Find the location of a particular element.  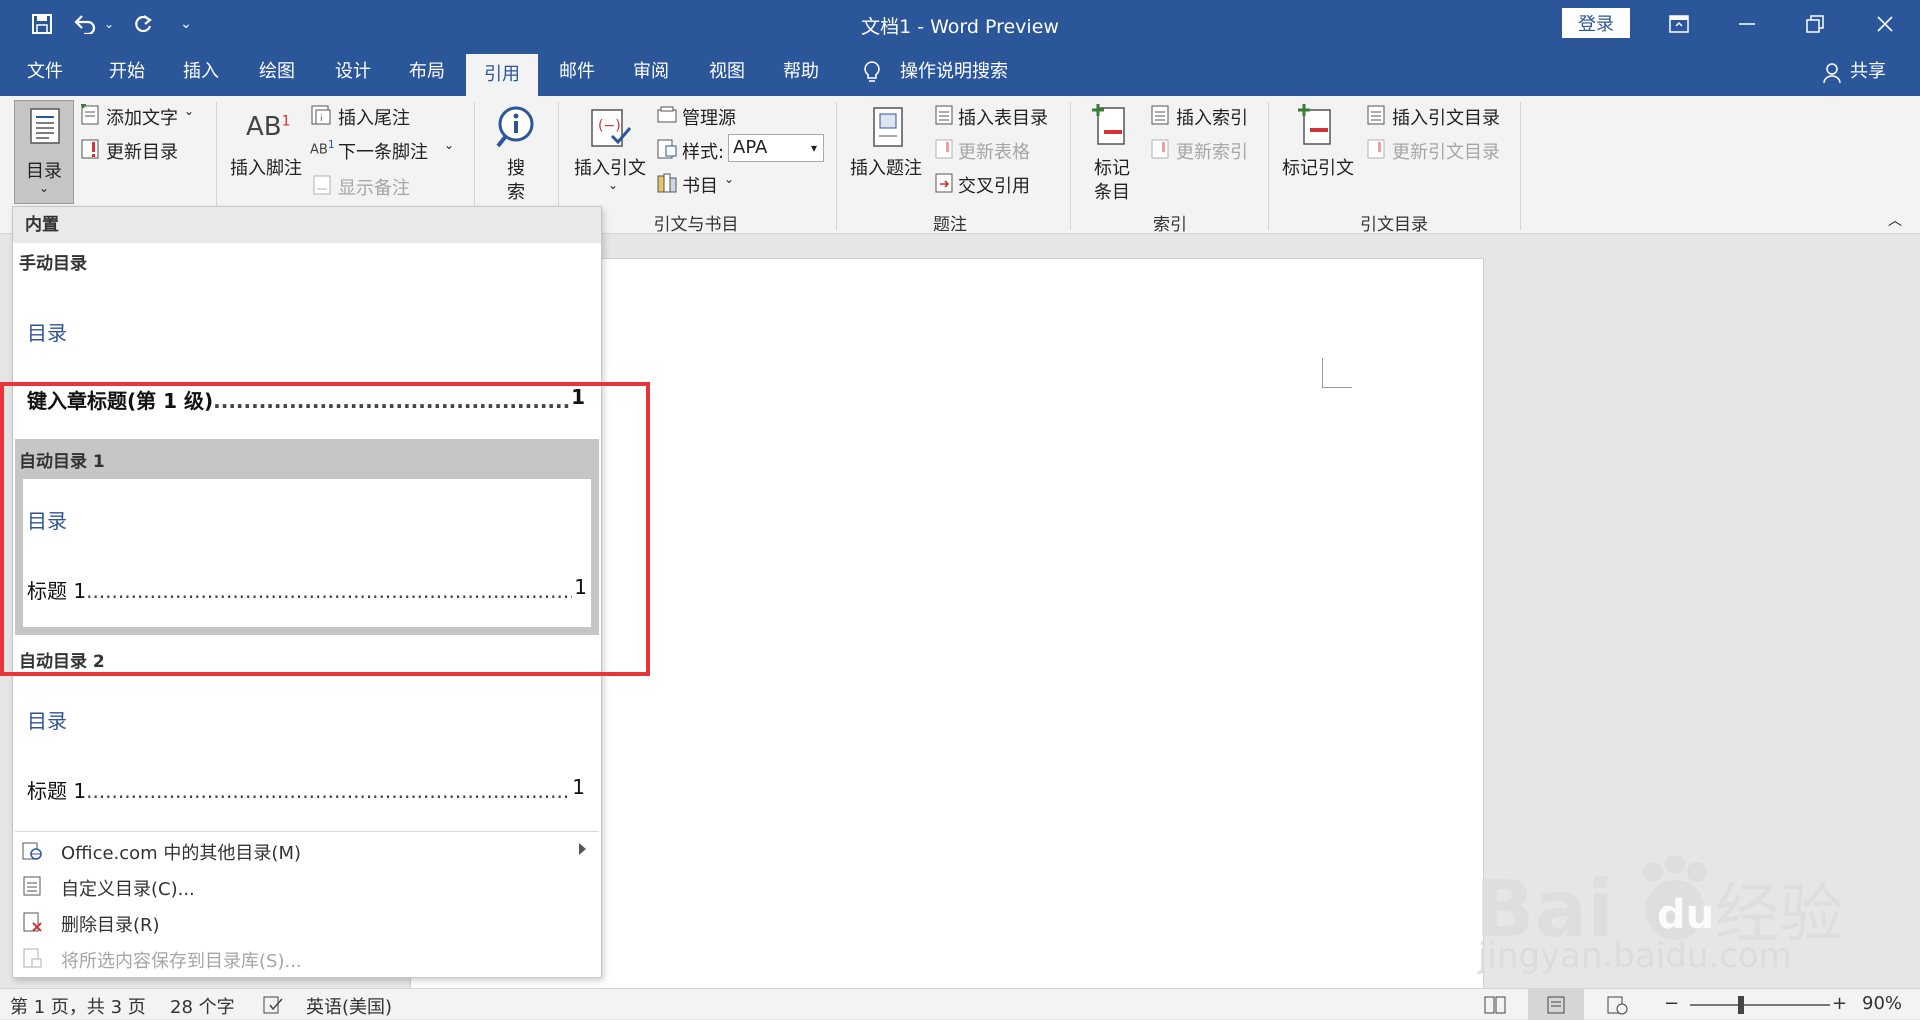

tab-layout: 布局 is located at coordinates (427, 72).